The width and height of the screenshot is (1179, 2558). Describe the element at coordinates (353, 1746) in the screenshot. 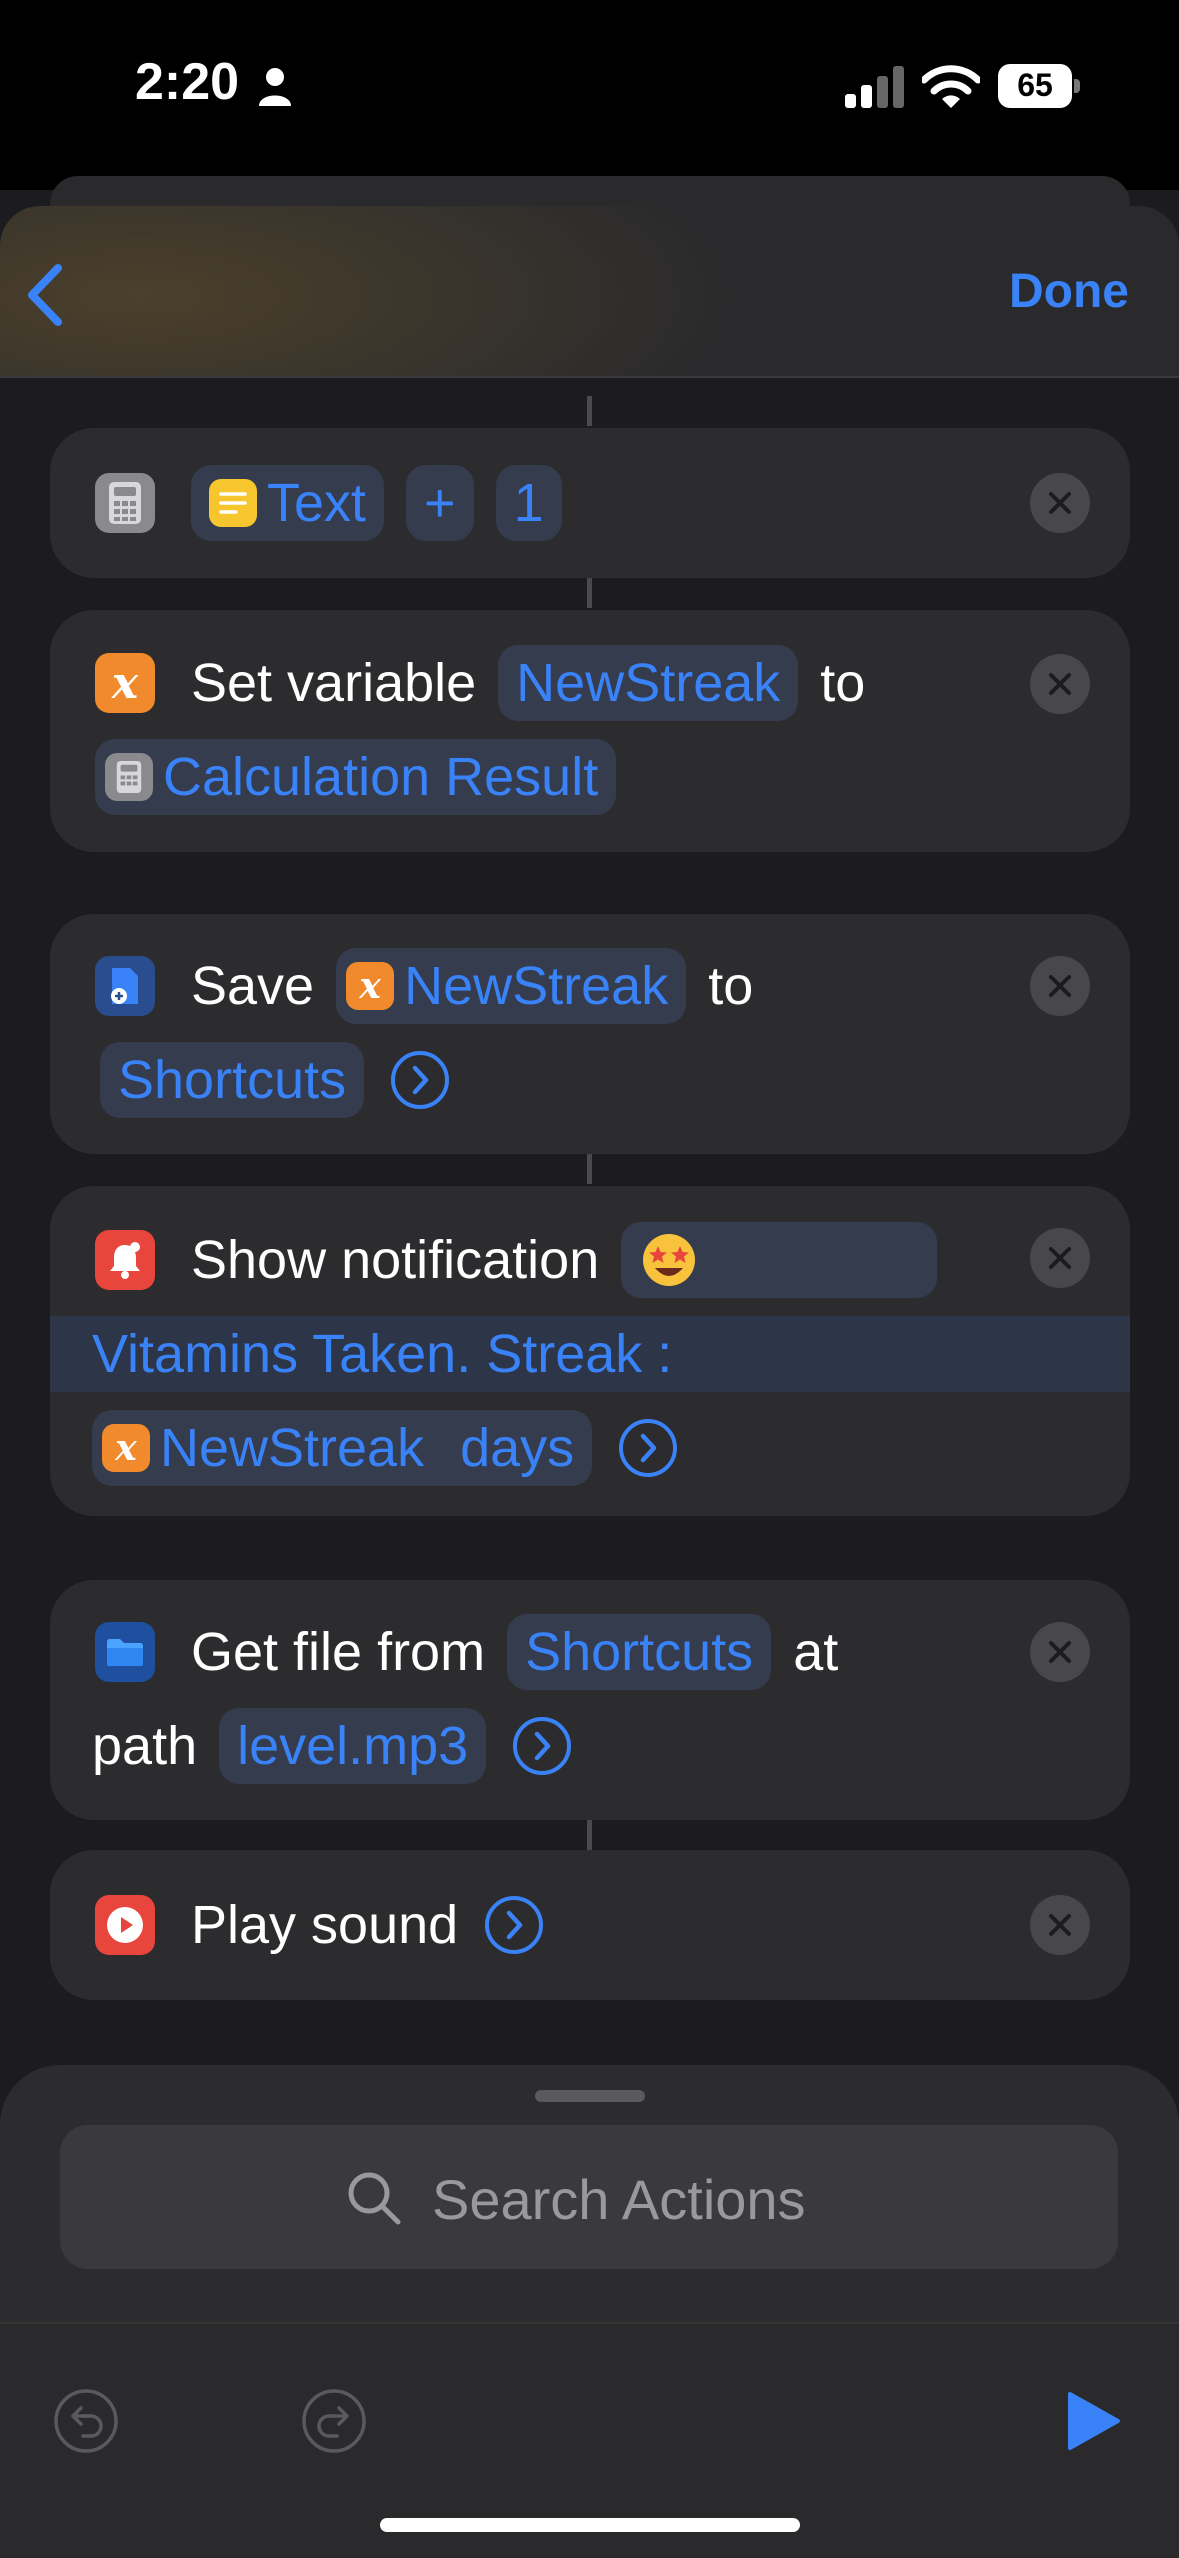

I see `file-path-token: level.mp3` at that location.